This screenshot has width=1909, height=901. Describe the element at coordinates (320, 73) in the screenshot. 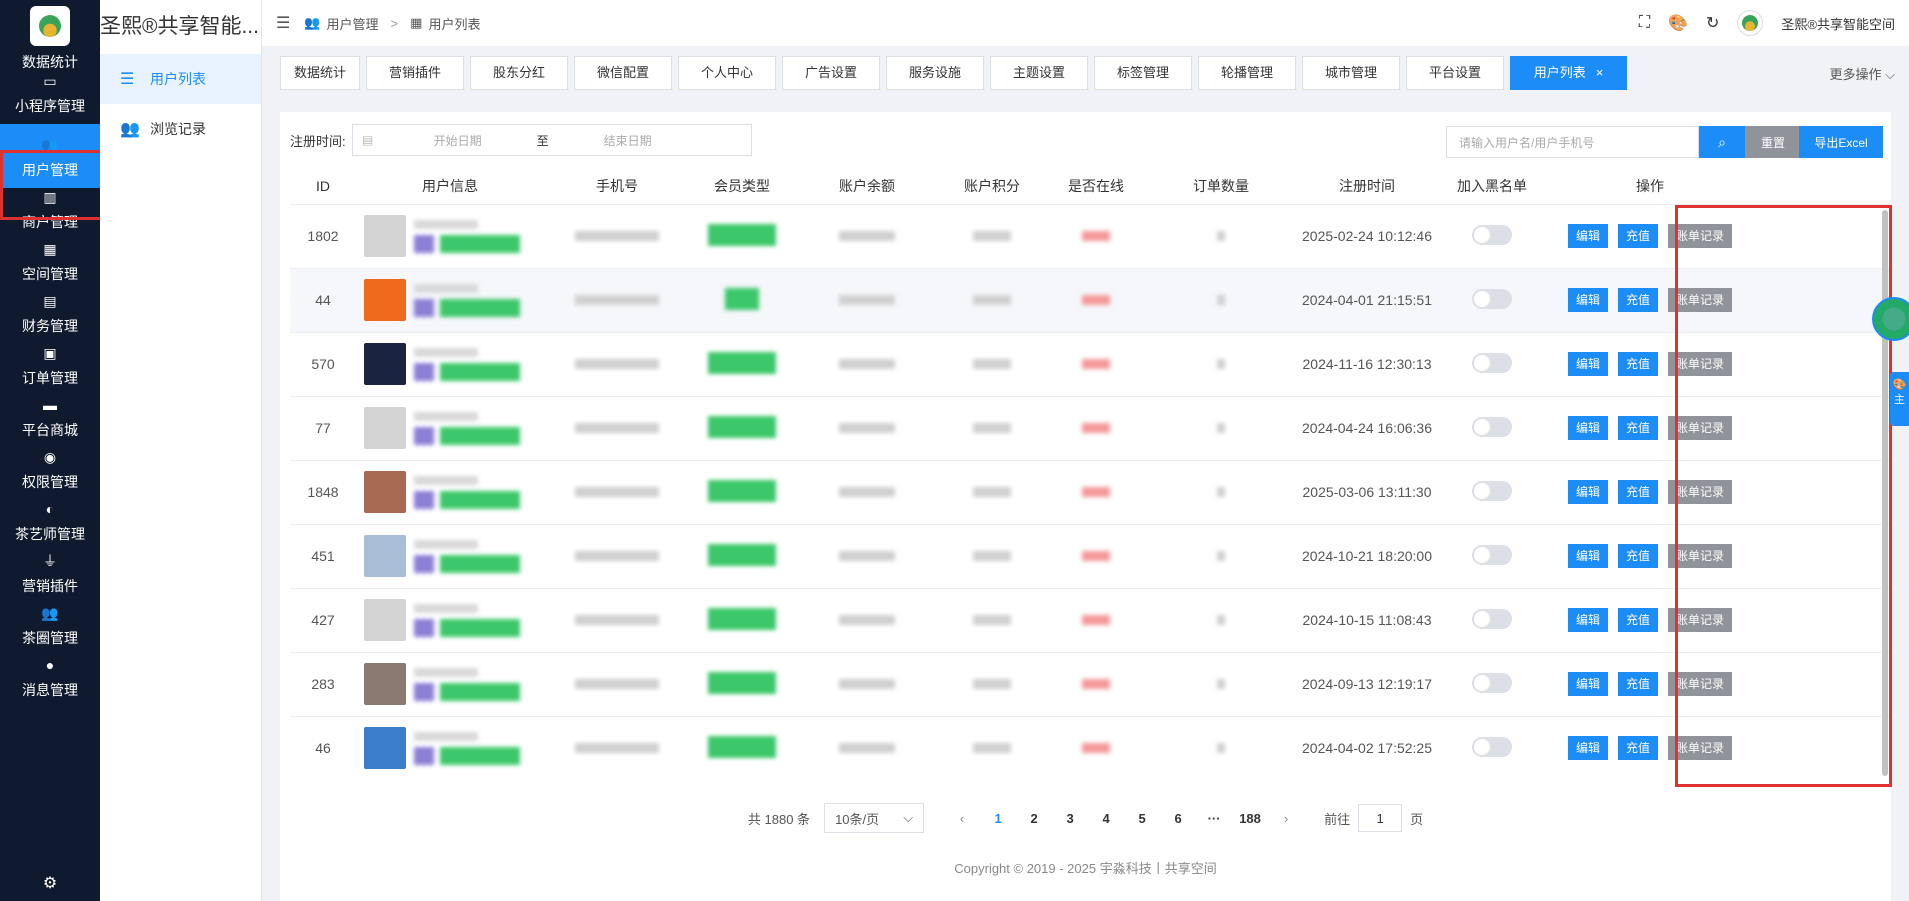

I see `tab-0: 数据统计` at that location.